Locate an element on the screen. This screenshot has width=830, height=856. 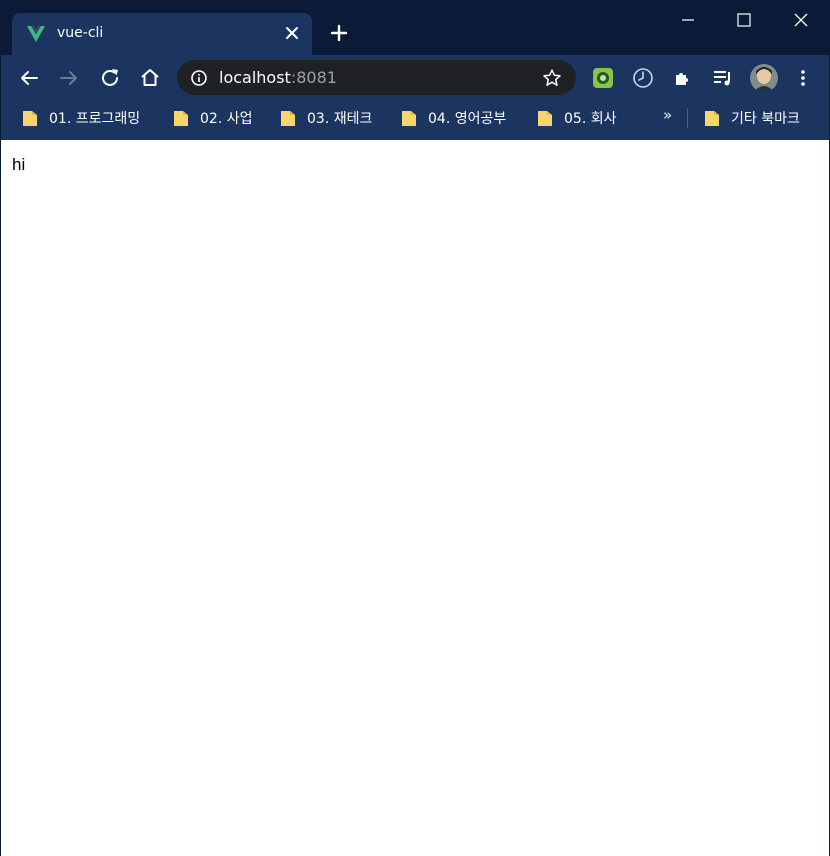
info-icon is located at coordinates (199, 78).